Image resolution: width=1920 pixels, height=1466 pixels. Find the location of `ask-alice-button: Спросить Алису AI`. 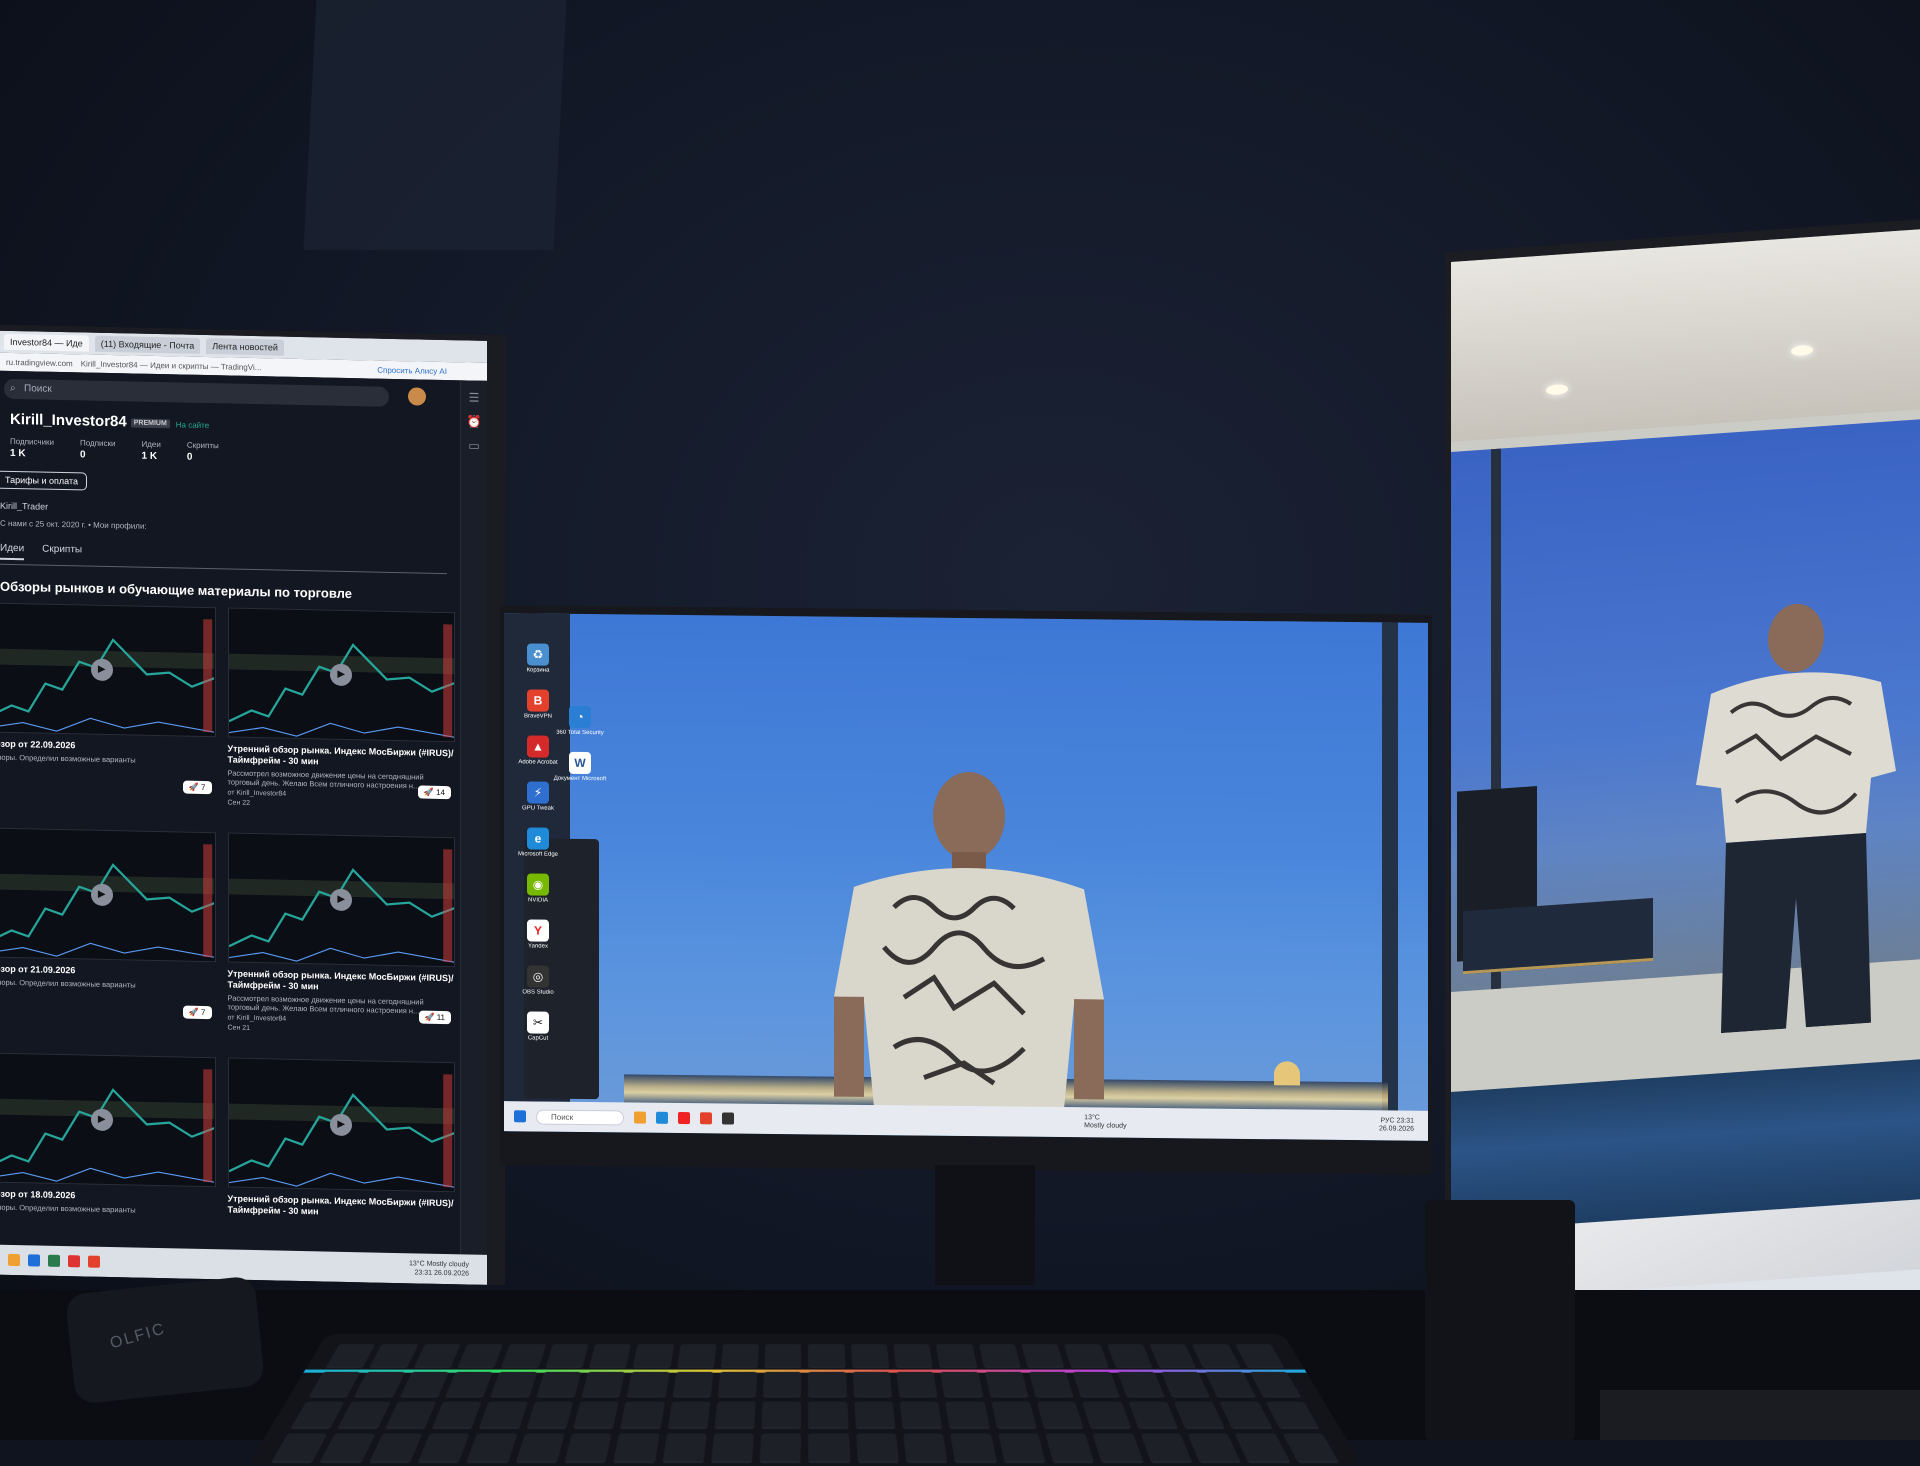

ask-alice-button: Спросить Алису AI is located at coordinates (412, 370).